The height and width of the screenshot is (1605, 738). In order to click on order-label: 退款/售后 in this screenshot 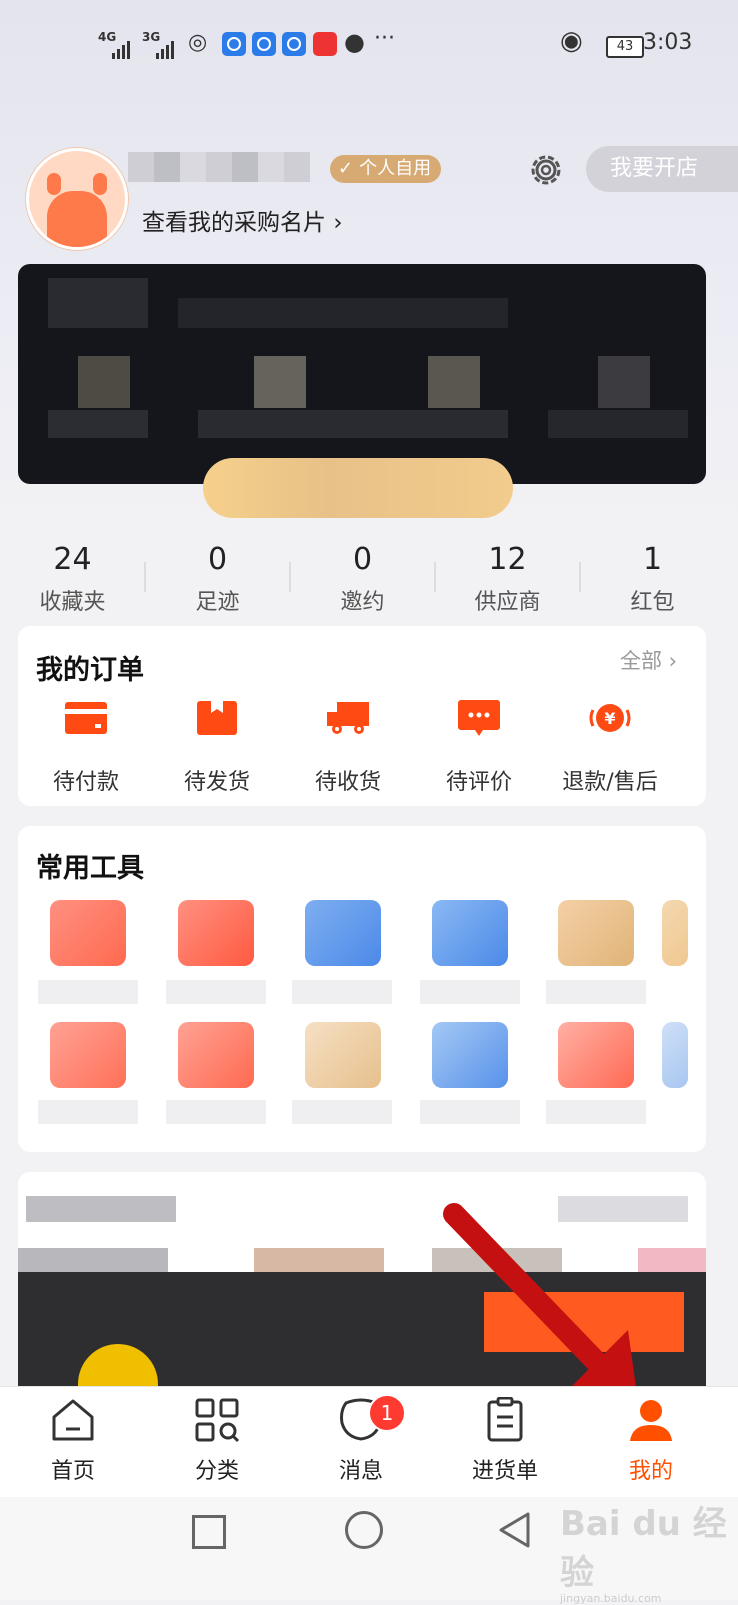, I will do `click(610, 782)`.